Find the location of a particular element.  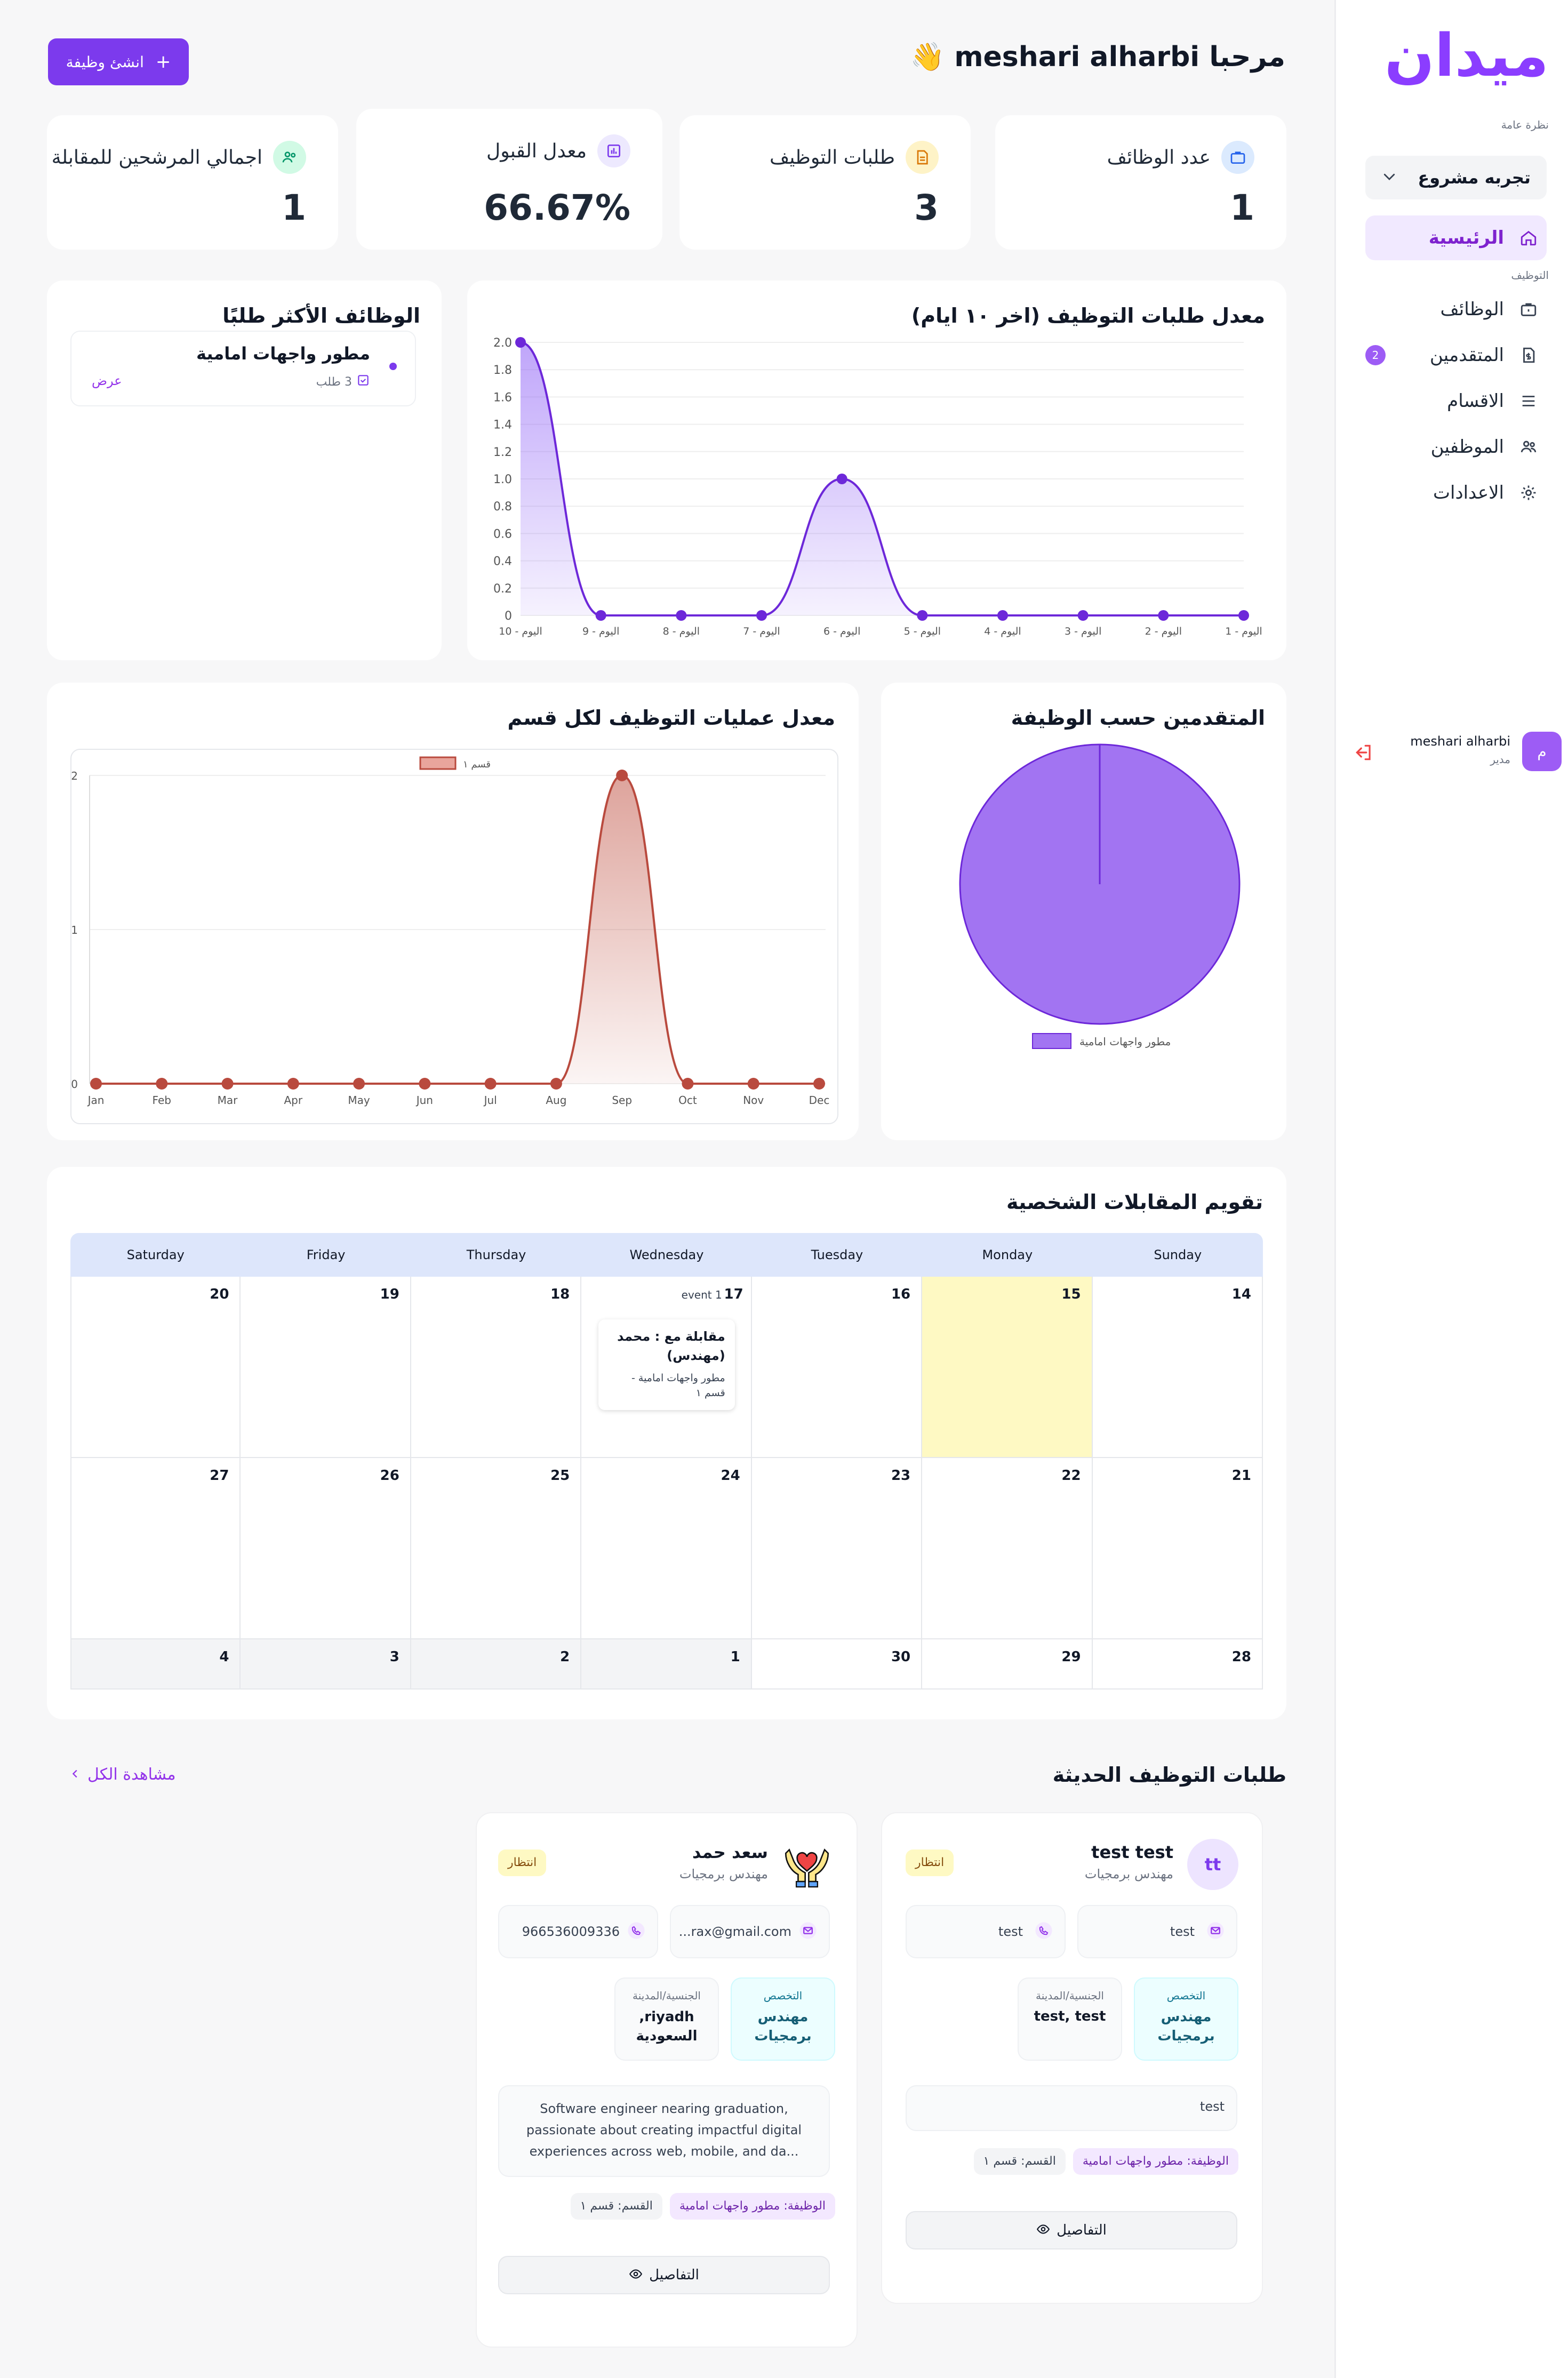

calendar-day-cell: 16 is located at coordinates (837, 1367).